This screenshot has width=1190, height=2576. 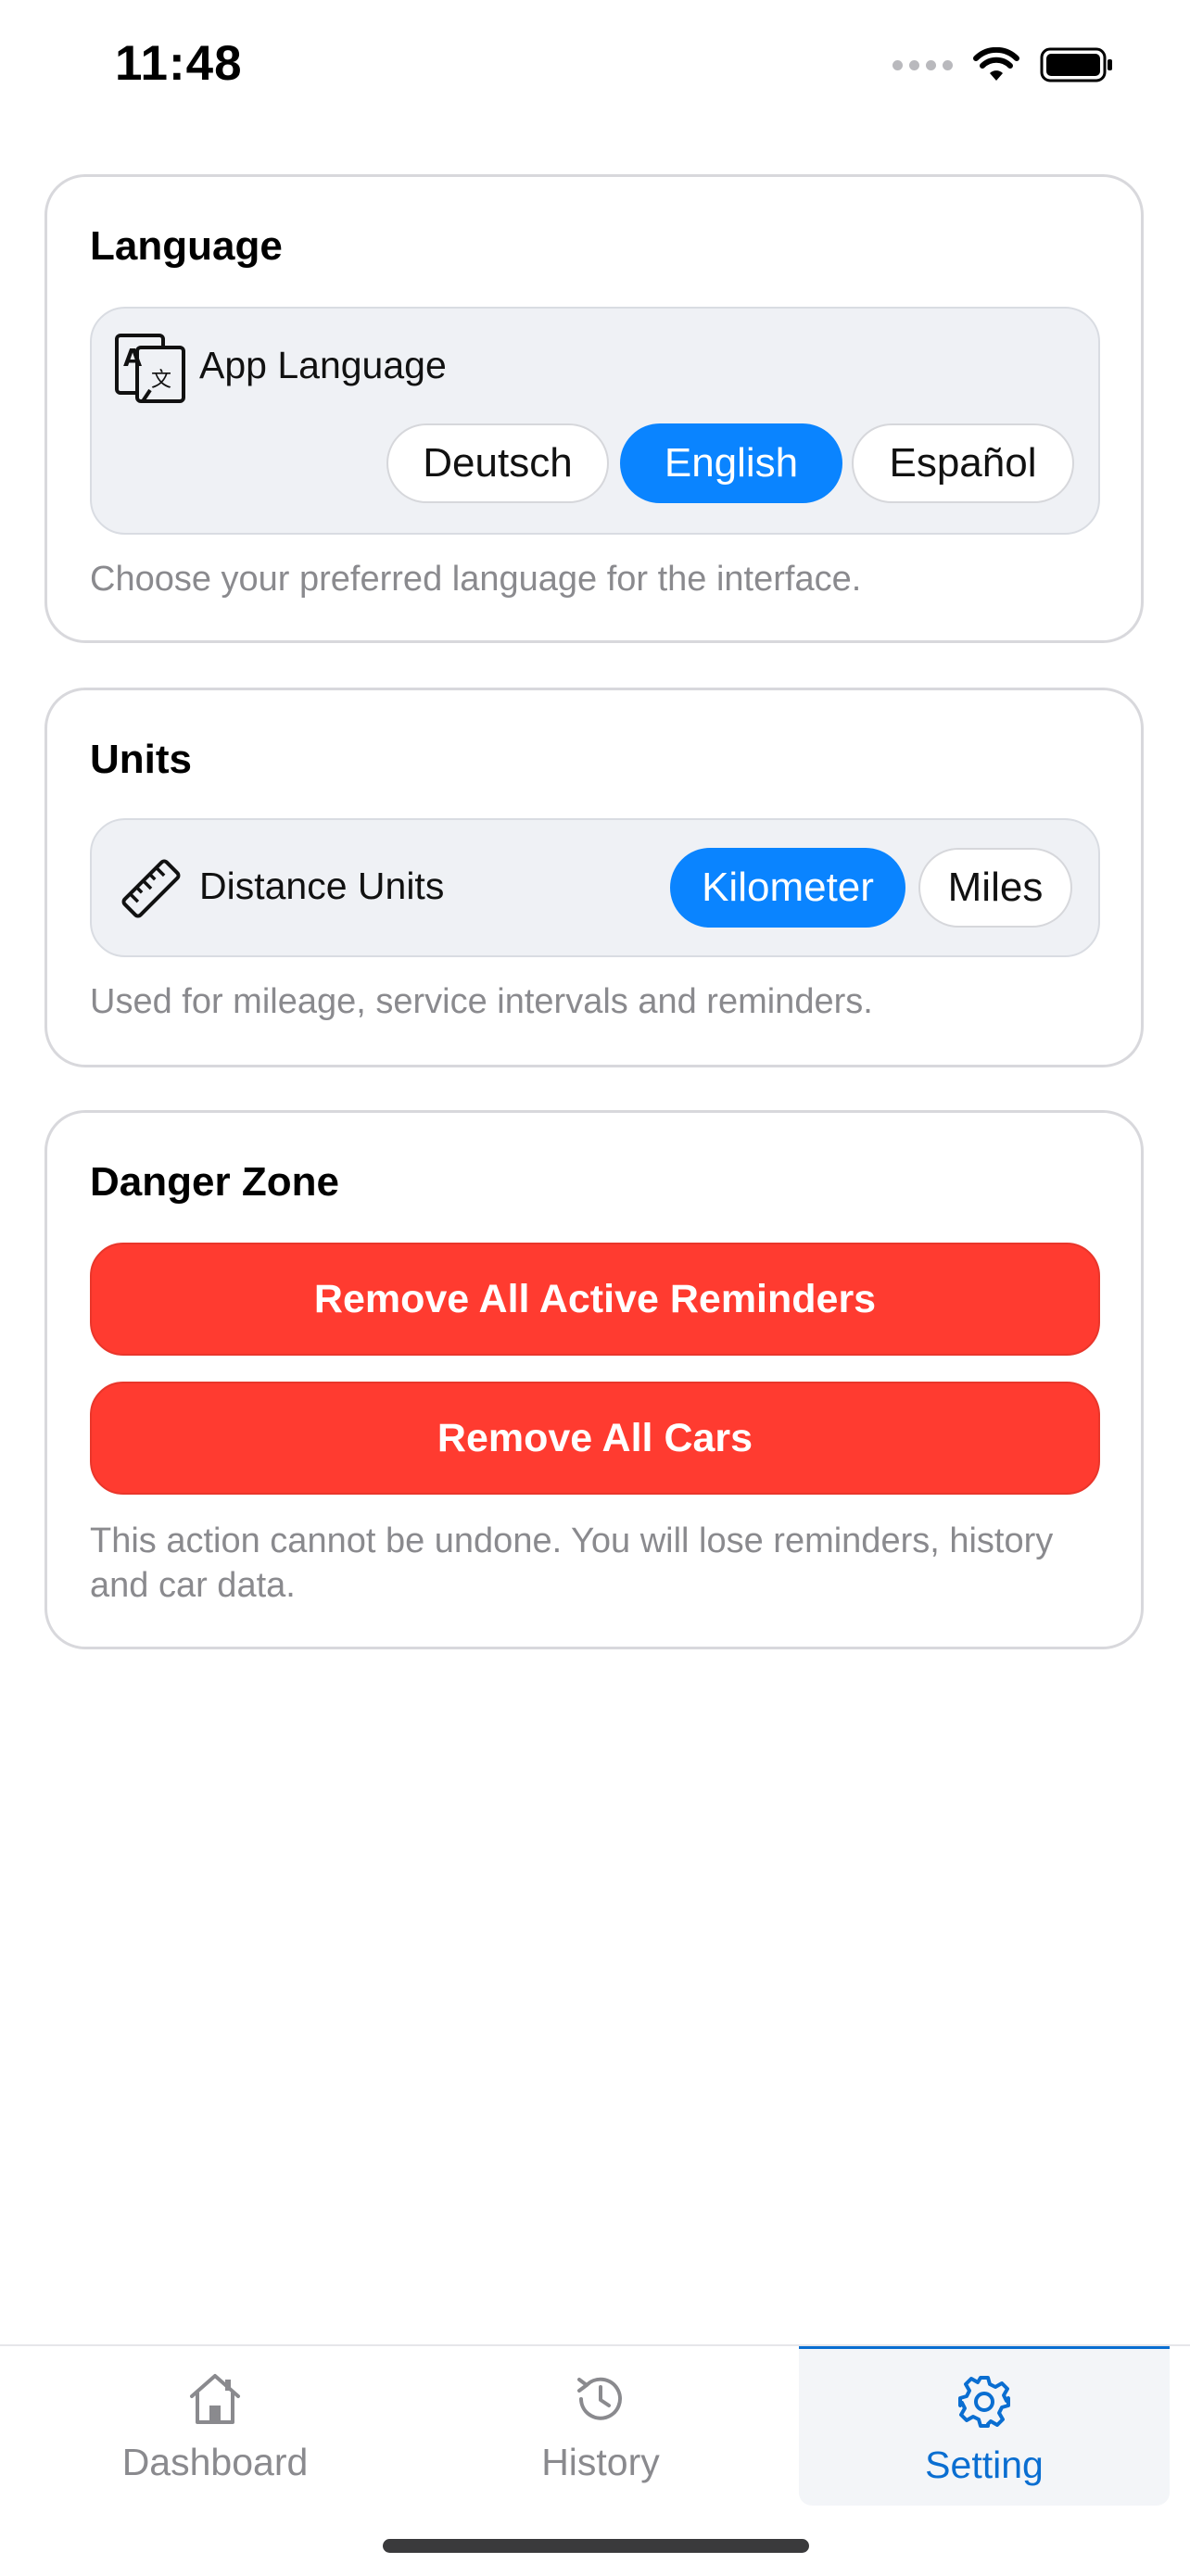 I want to click on home-icon, so click(x=215, y=2399).